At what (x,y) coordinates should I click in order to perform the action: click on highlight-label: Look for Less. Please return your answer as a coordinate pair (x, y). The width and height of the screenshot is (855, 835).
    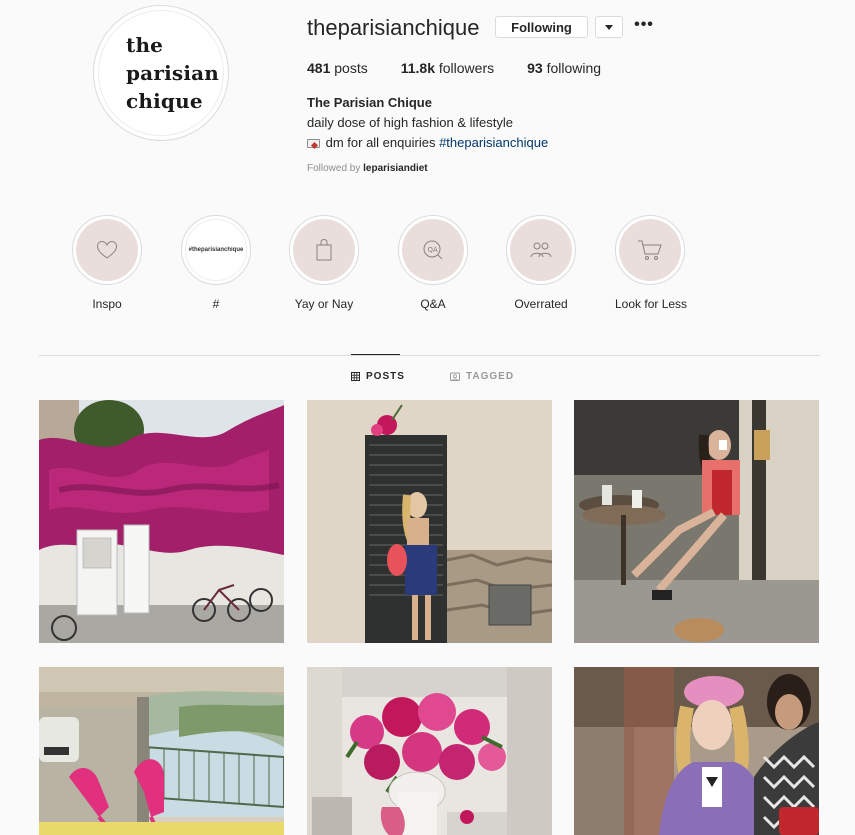
    Looking at the image, I should click on (651, 304).